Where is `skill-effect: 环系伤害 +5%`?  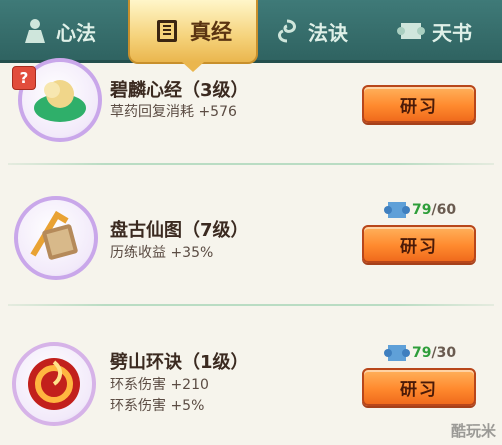
skill-effect: 环系伤害 +5% is located at coordinates (157, 406).